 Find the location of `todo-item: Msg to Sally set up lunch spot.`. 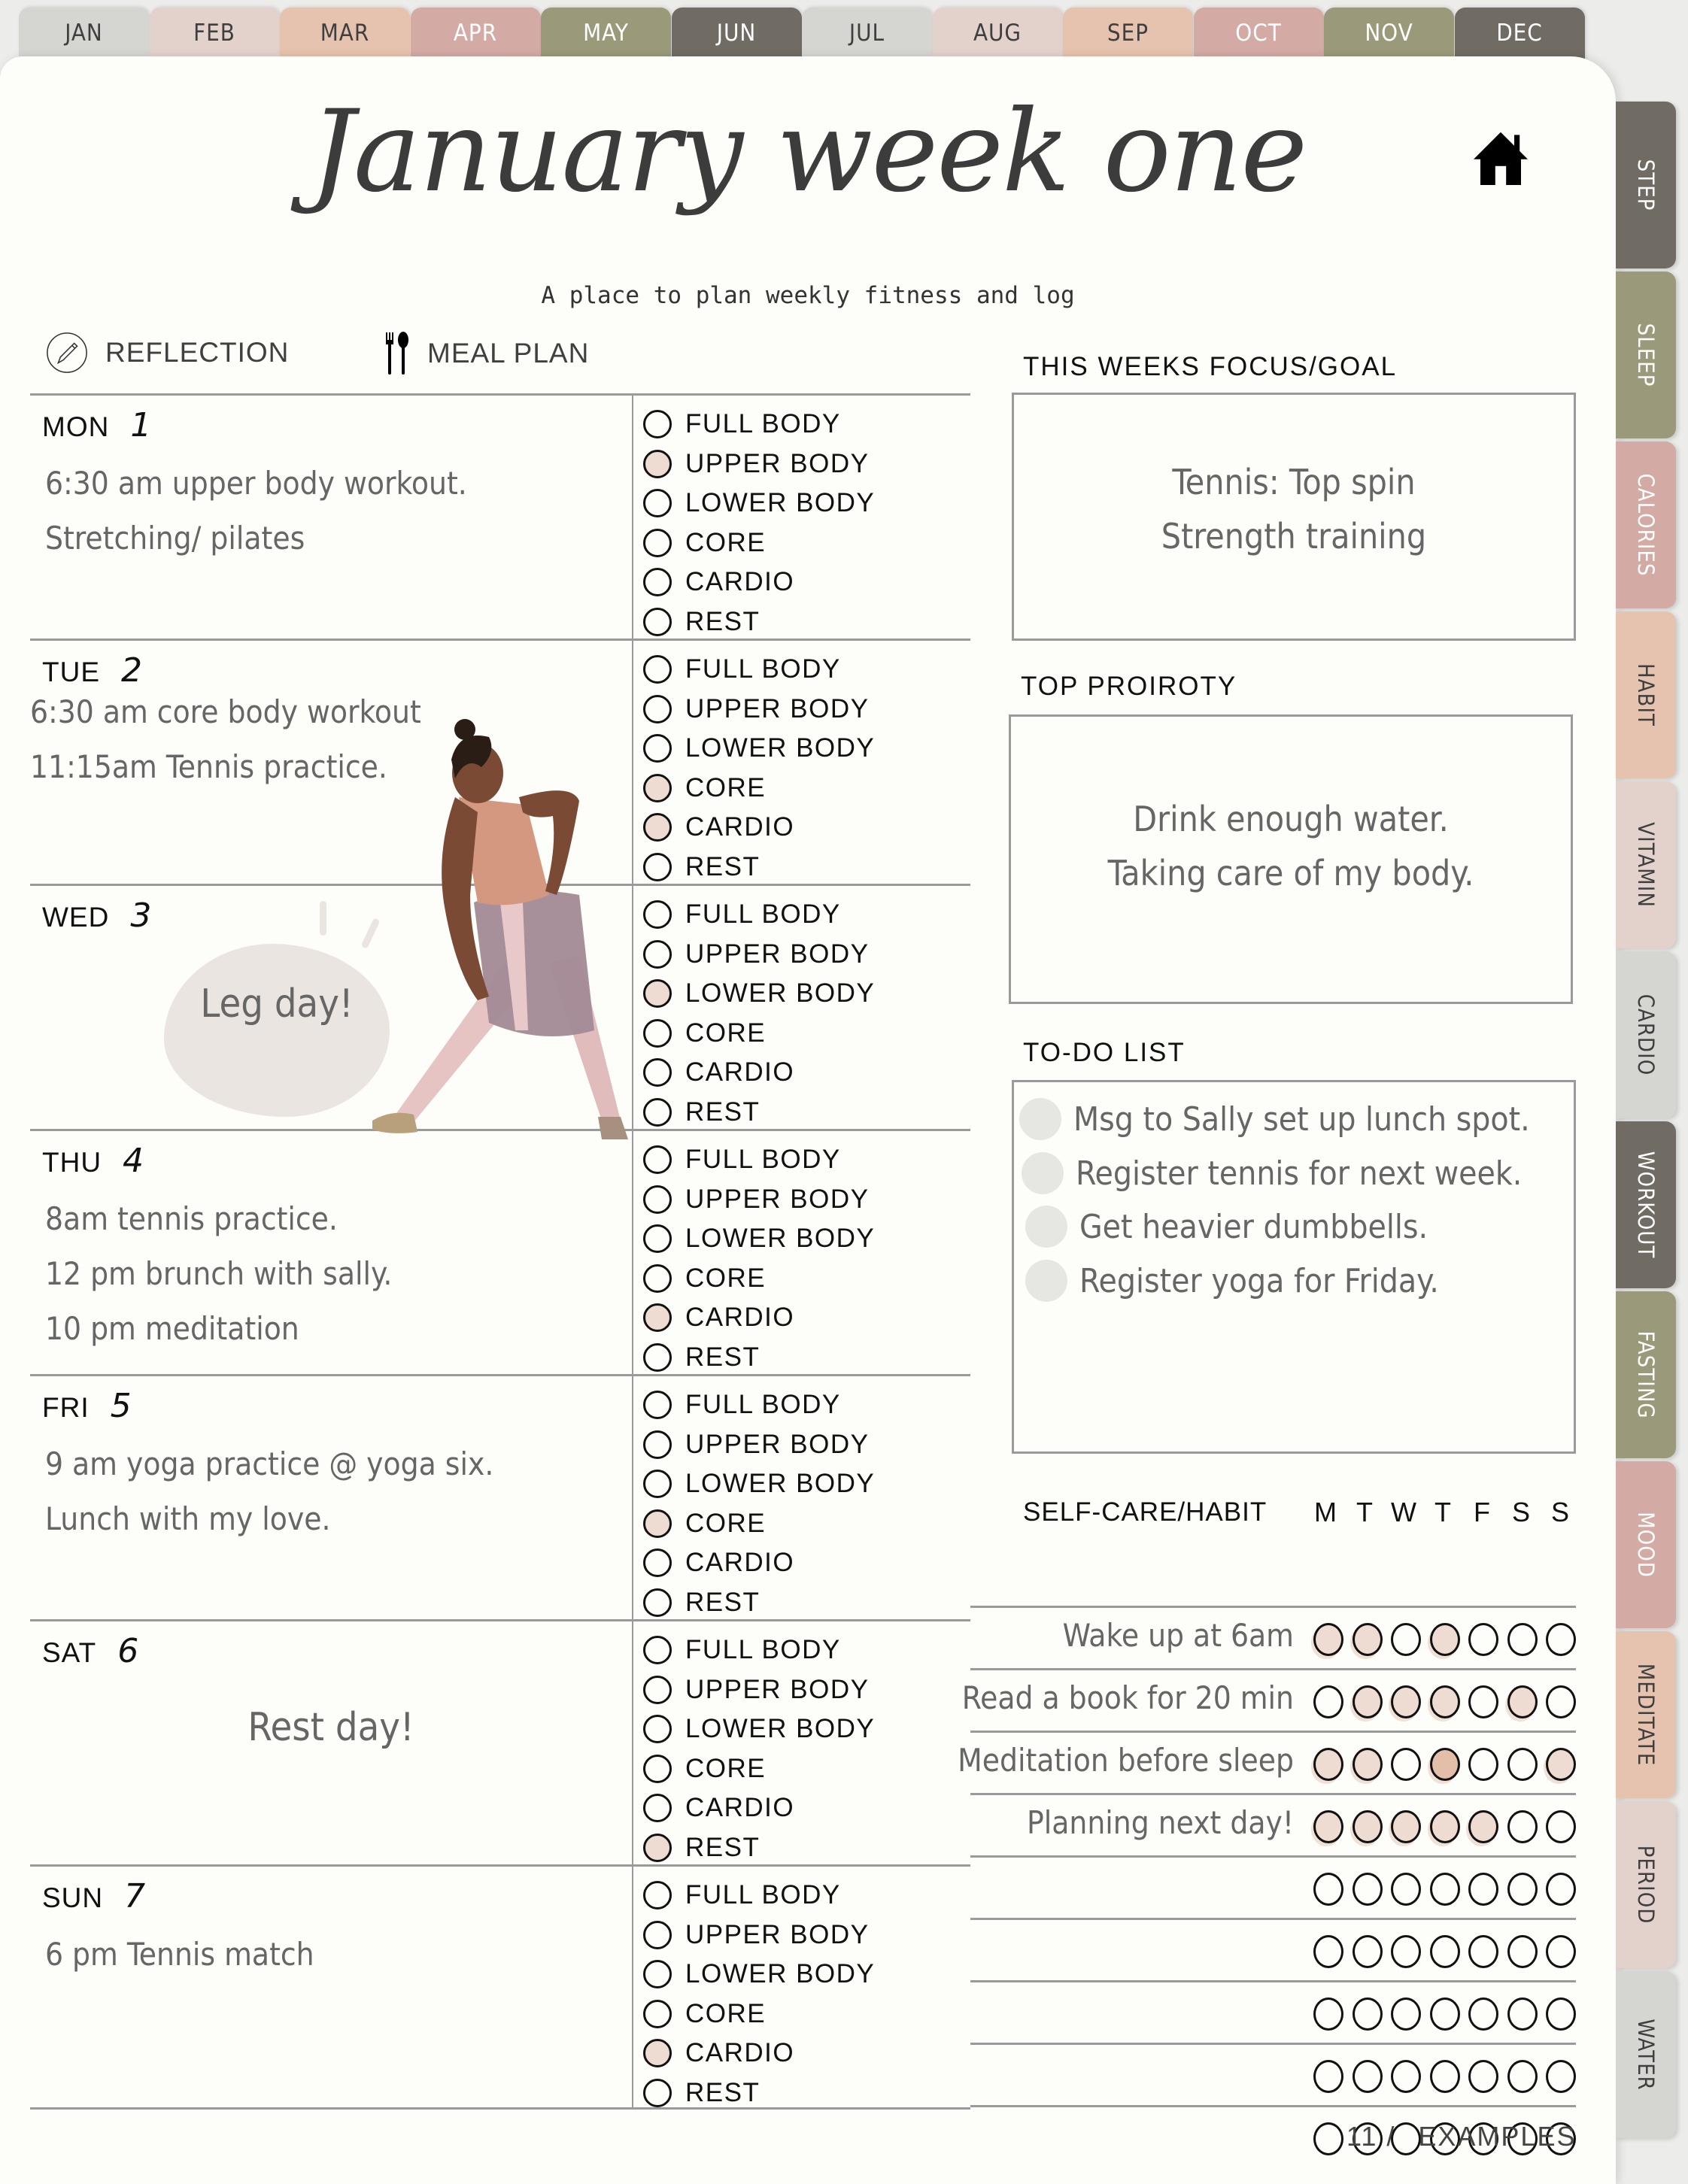

todo-item: Msg to Sally set up lunch spot. is located at coordinates (1274, 1119).